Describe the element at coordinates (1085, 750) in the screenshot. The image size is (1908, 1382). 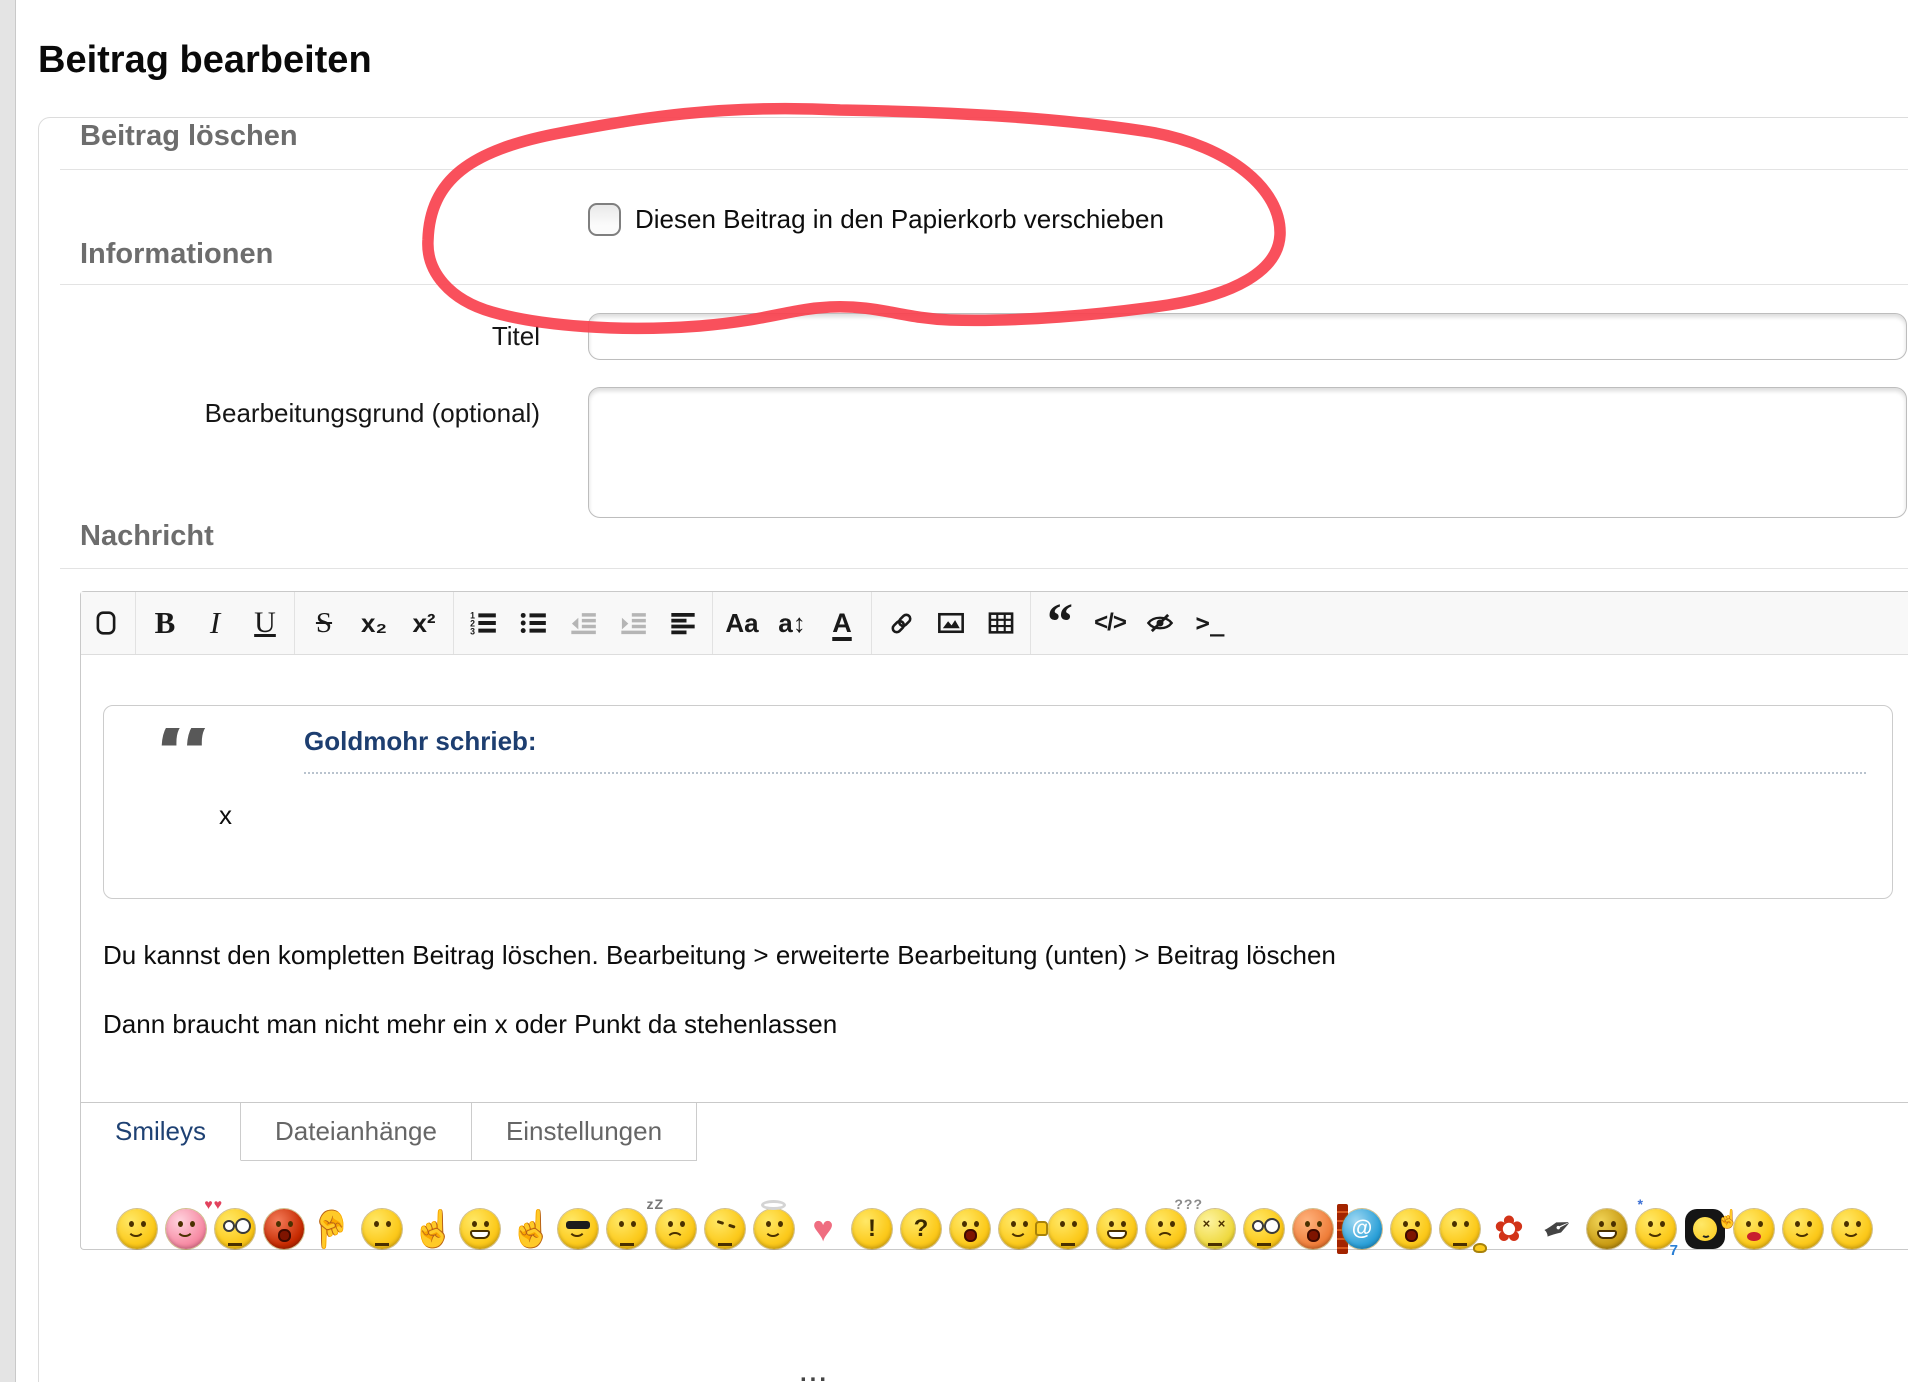
I see `quote-author: Goldmohr schrieb:` at that location.